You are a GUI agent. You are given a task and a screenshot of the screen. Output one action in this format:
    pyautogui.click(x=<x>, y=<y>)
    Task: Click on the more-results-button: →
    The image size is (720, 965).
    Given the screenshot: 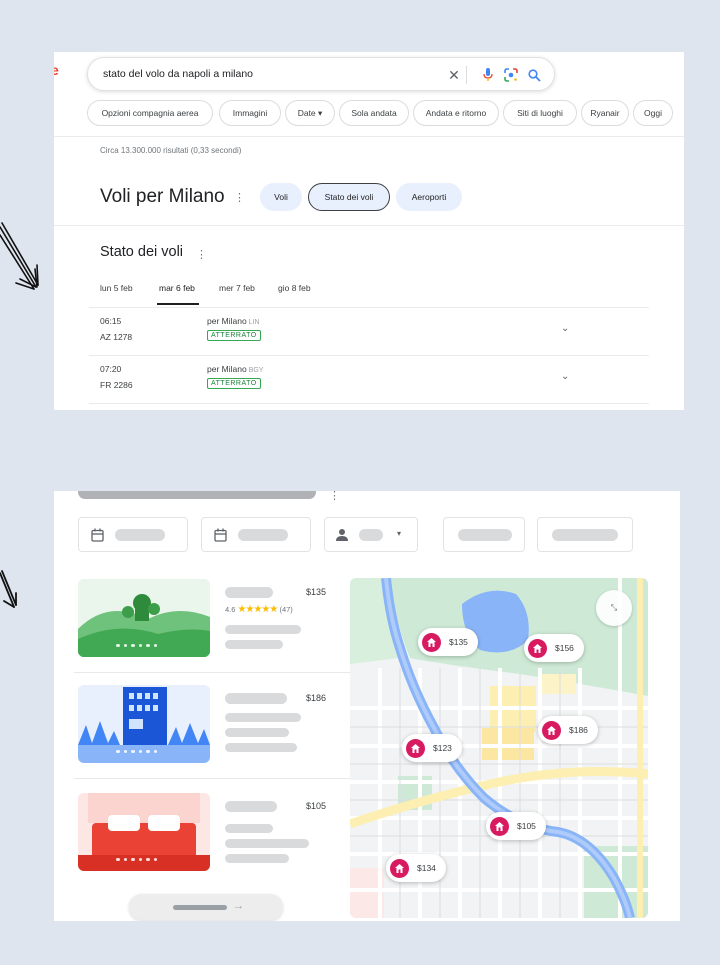 What is the action you would take?
    pyautogui.click(x=206, y=907)
    